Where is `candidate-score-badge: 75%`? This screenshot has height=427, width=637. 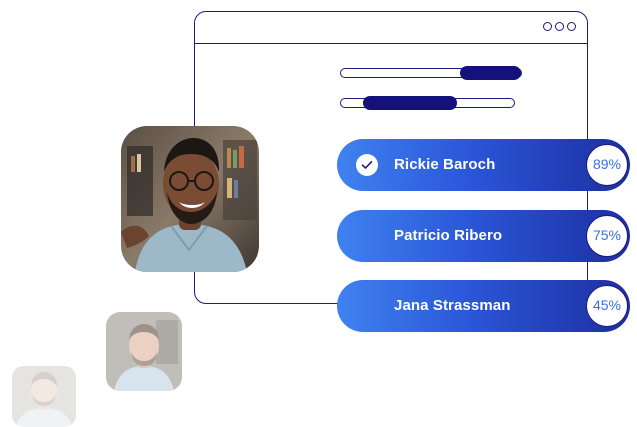
candidate-score-badge: 75% is located at coordinates (607, 236).